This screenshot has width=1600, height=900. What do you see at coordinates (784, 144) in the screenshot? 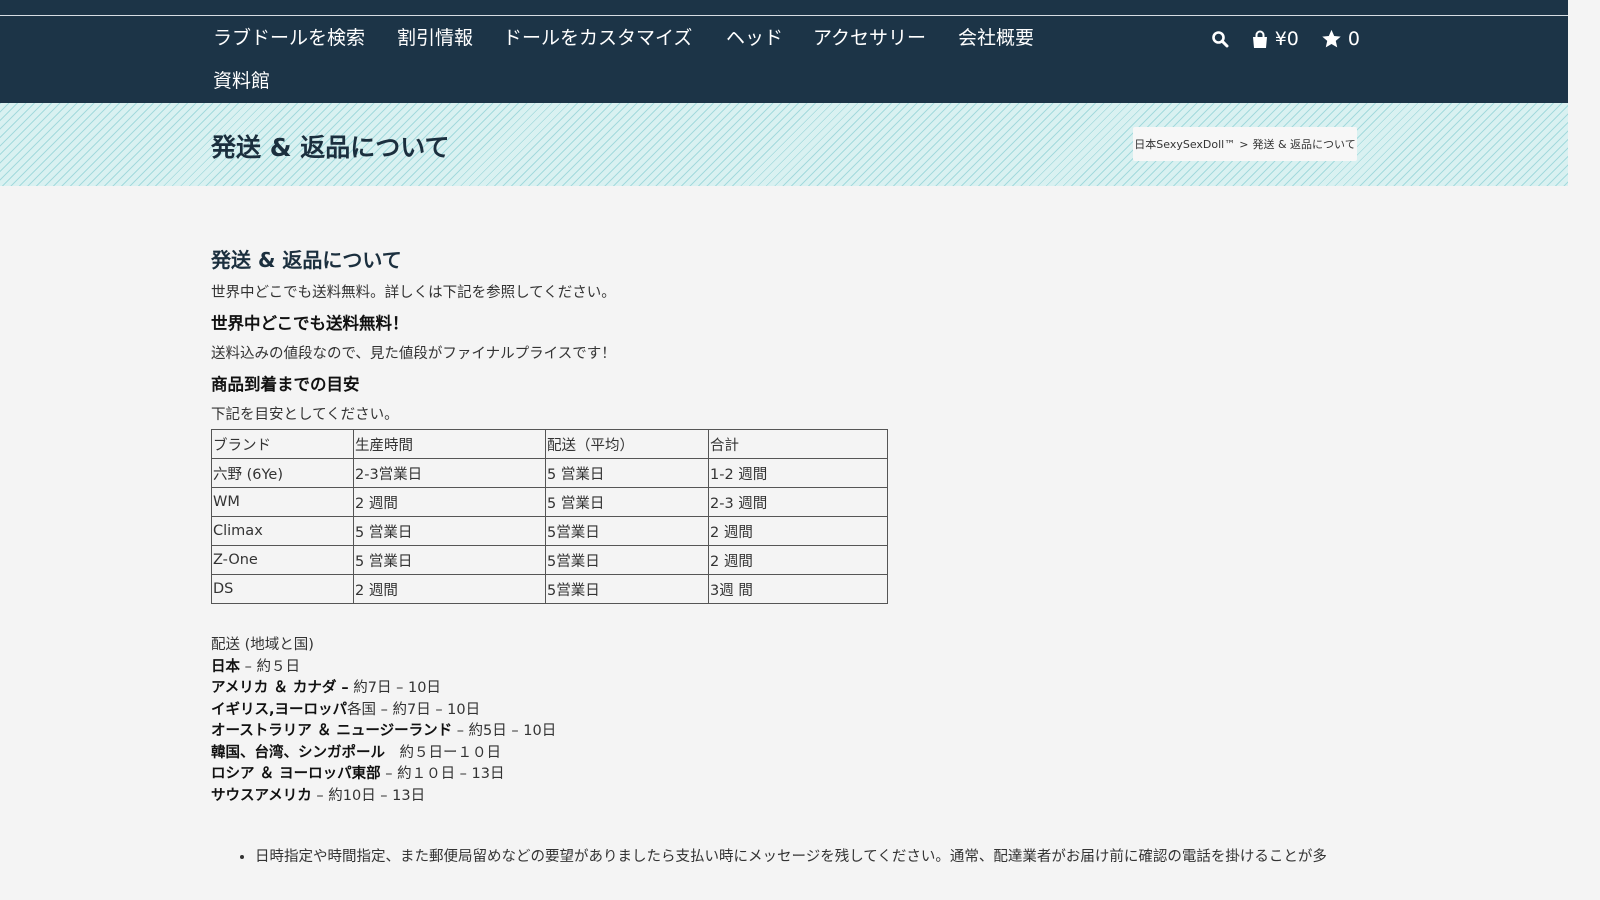
I see `page-banner: 発送 & 返品について 日本SexySexDoll™ > 発送 & 返品について` at bounding box center [784, 144].